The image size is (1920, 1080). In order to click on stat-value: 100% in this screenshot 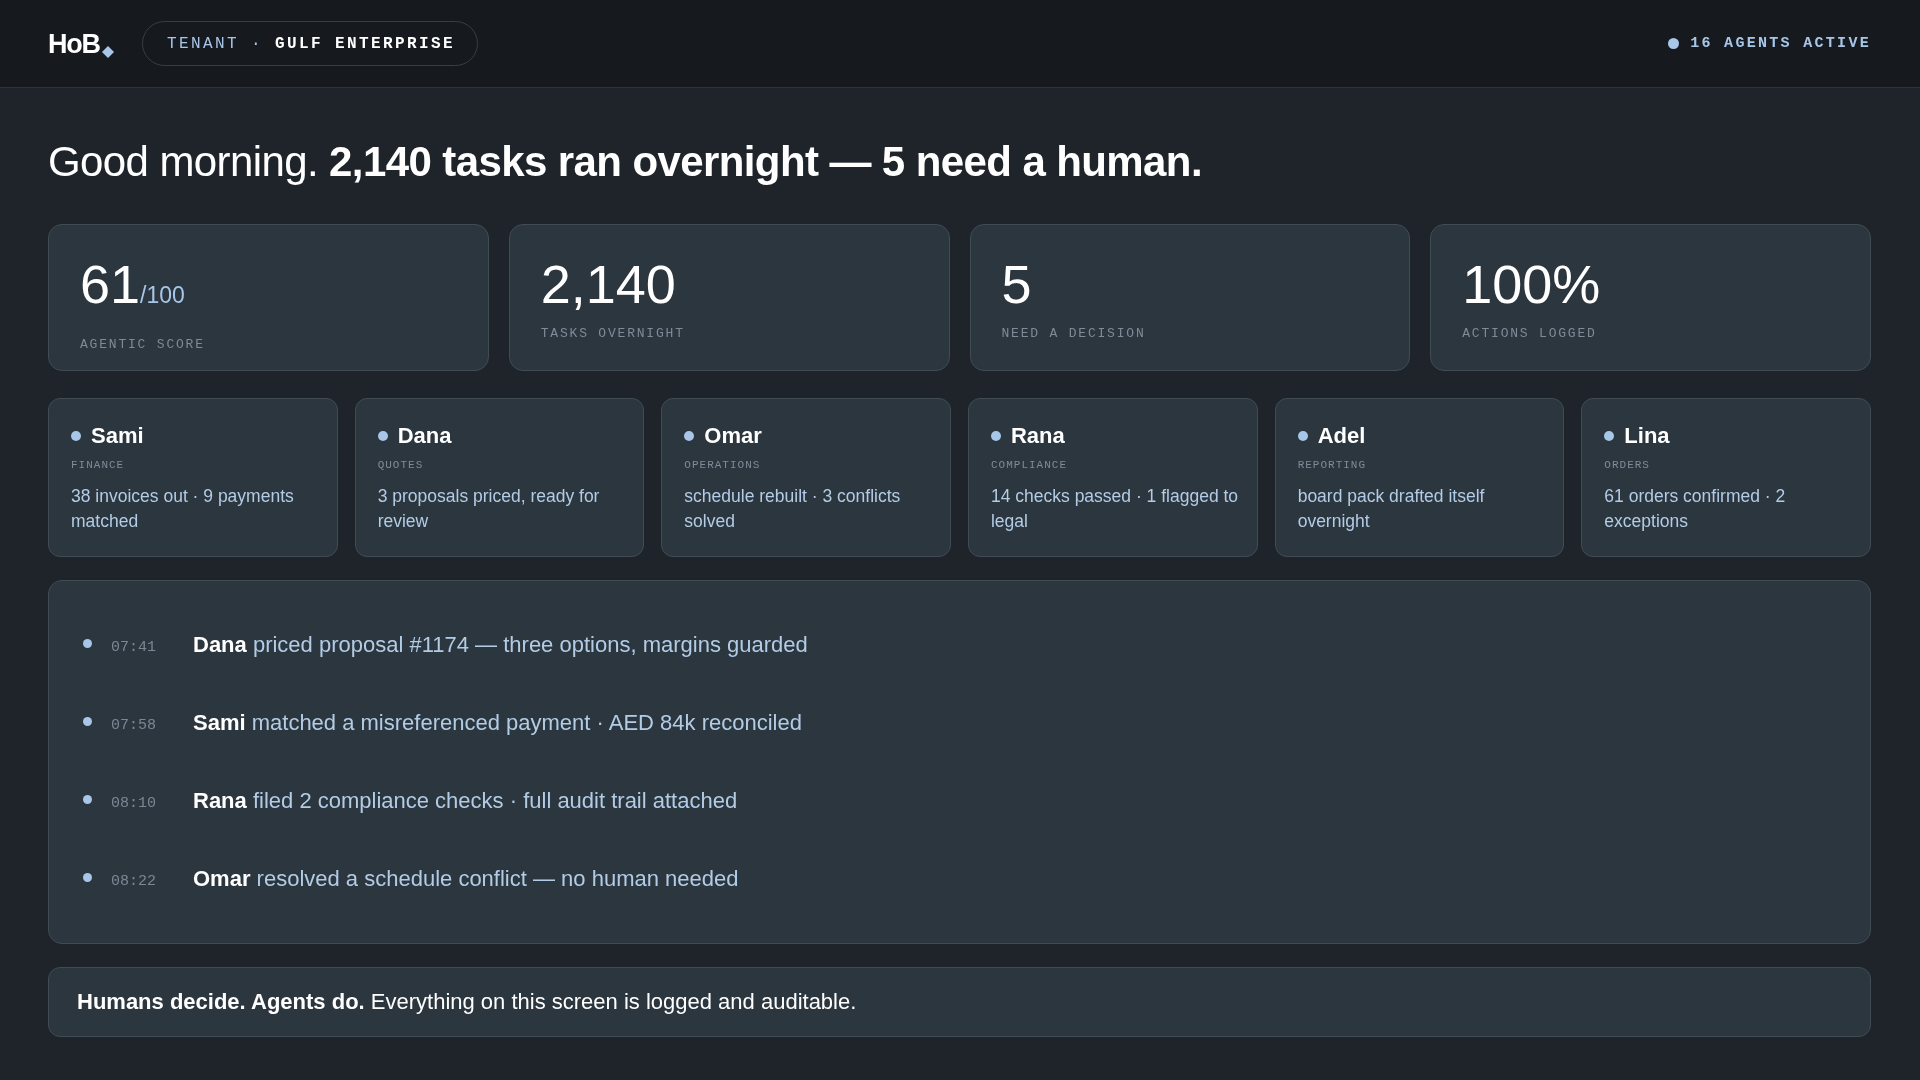, I will do `click(1532, 284)`.